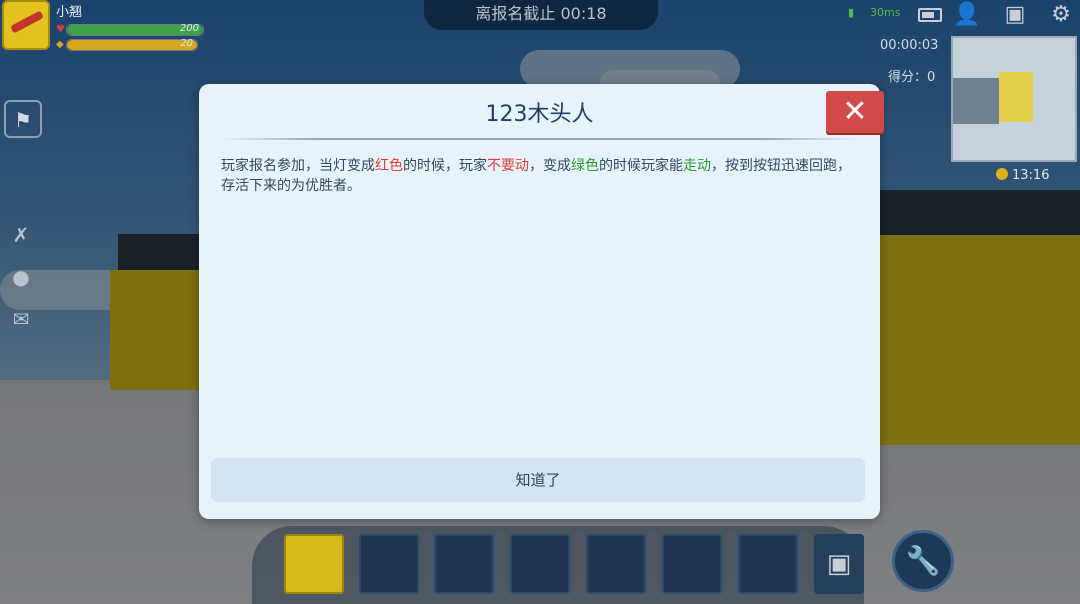 The width and height of the screenshot is (1080, 604). I want to click on hunger-icon: ◆, so click(60, 44).